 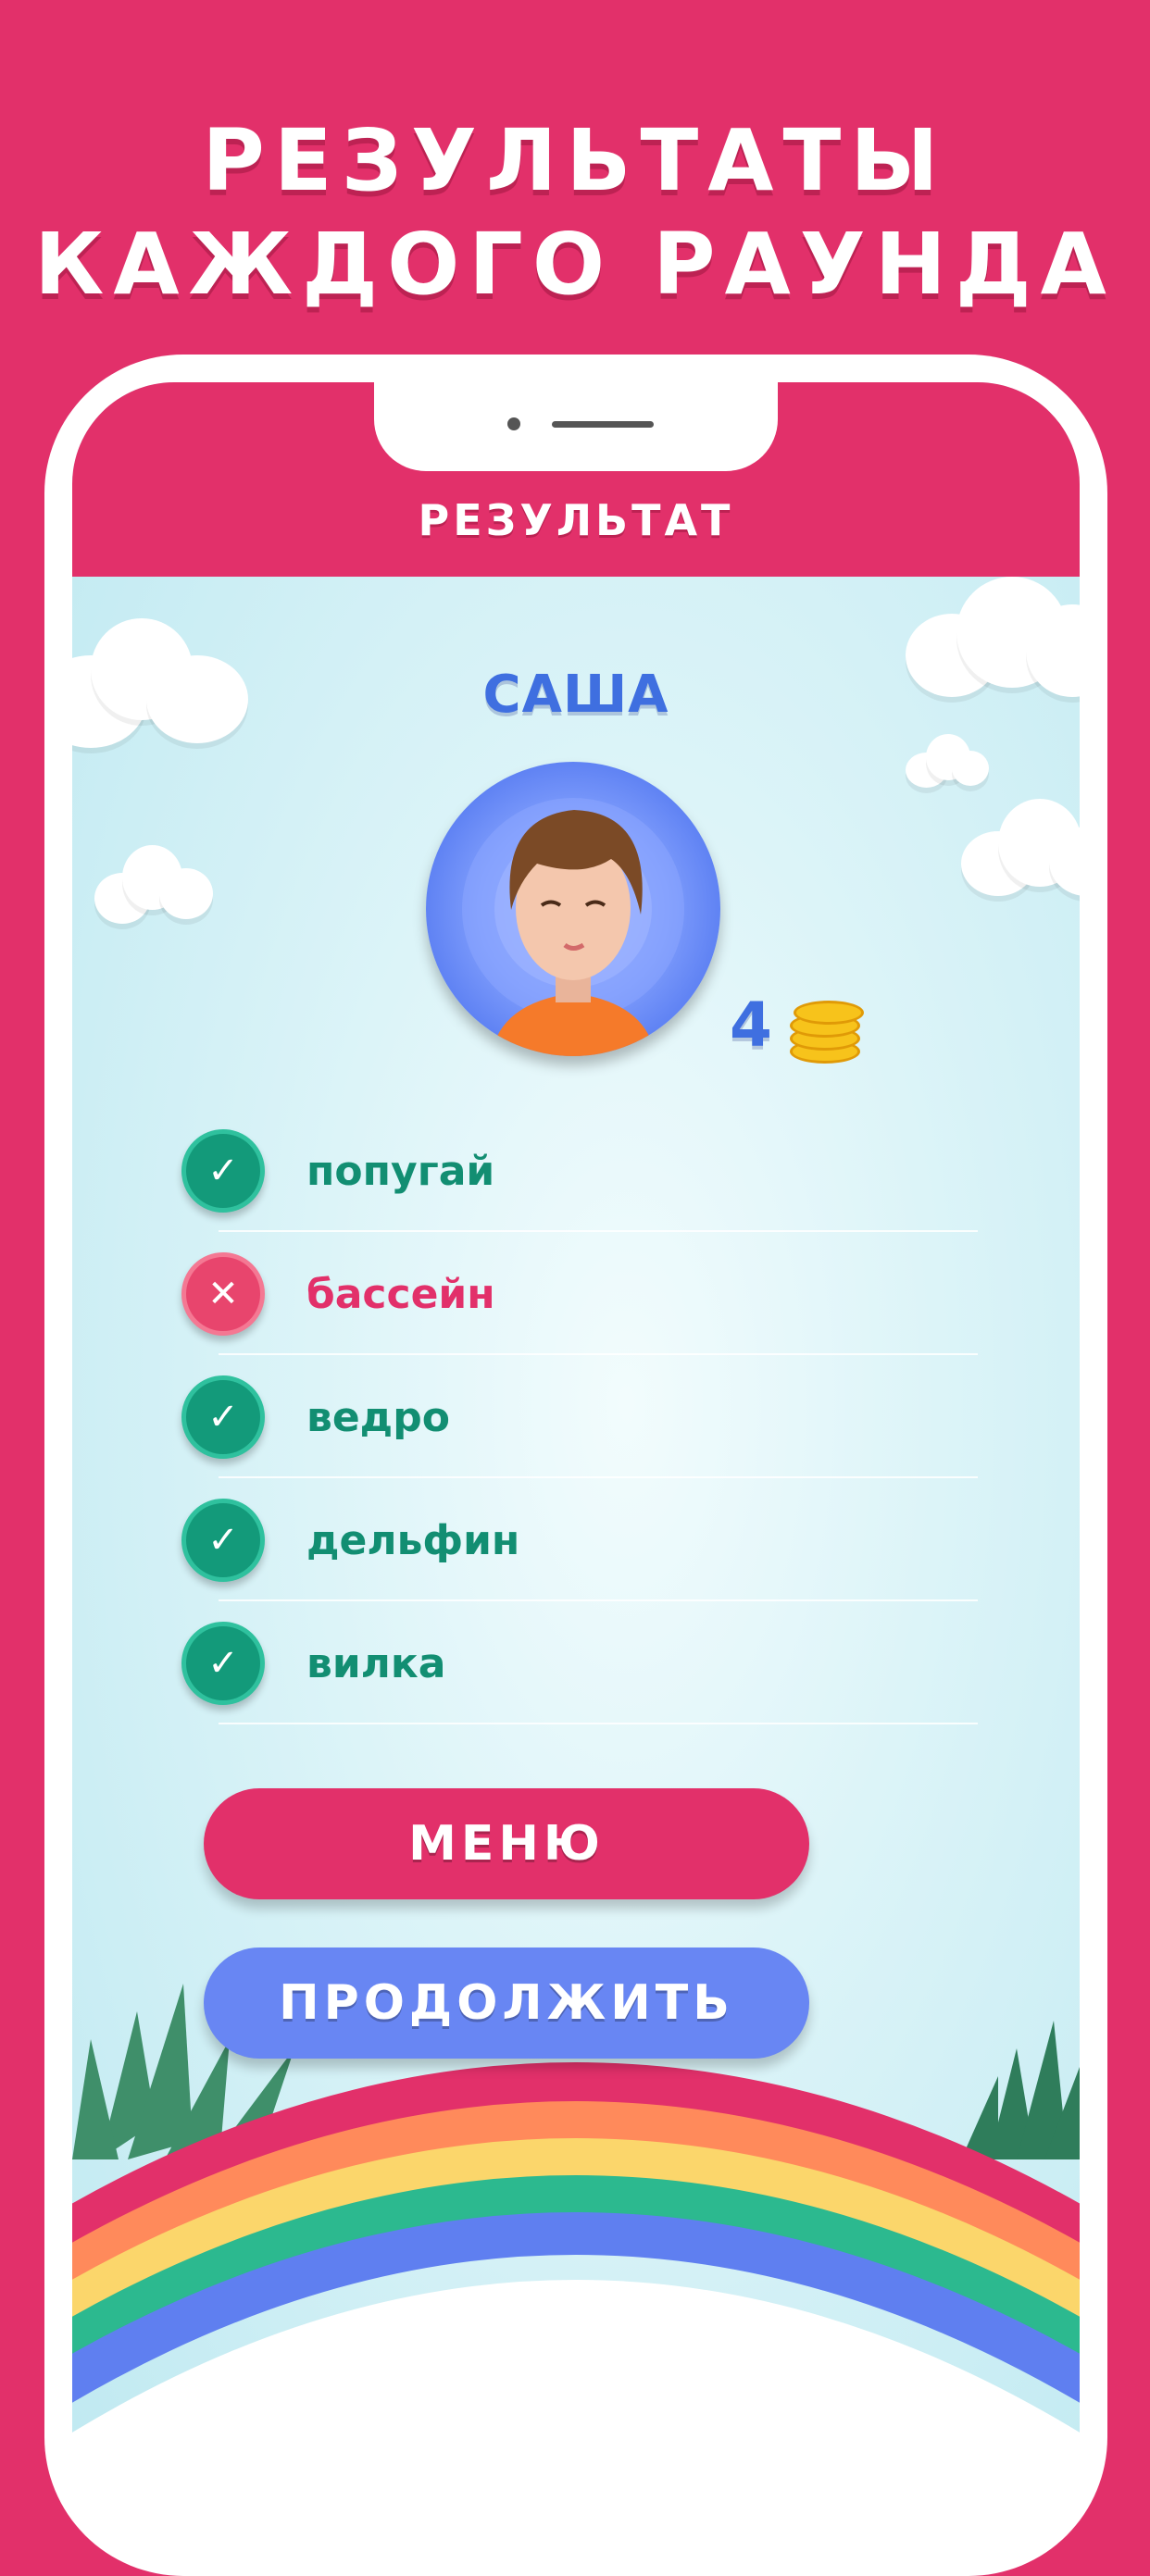 What do you see at coordinates (751, 1025) in the screenshot?
I see `coins-count: 4` at bounding box center [751, 1025].